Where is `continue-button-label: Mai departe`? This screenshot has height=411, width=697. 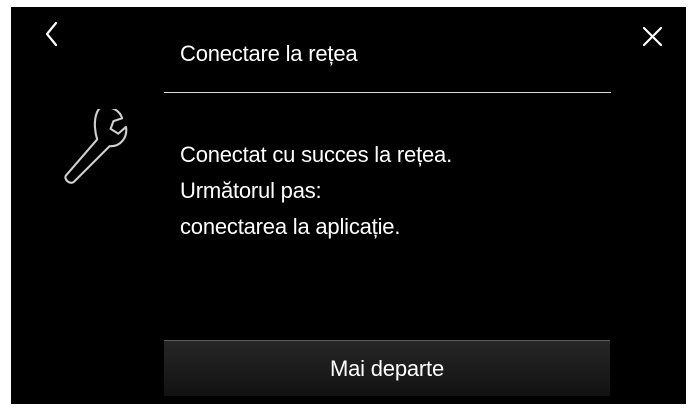 continue-button-label: Mai departe is located at coordinates (387, 368).